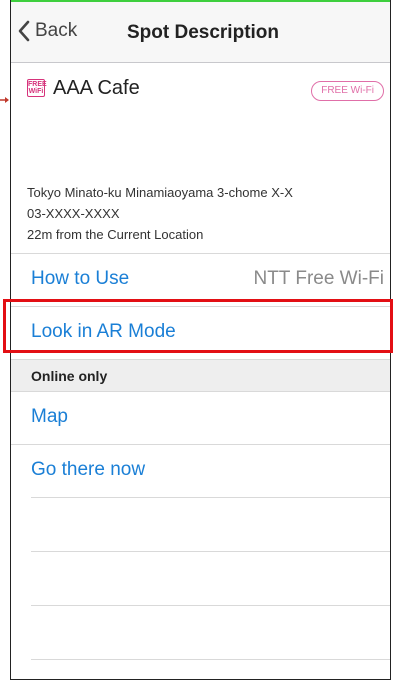 This screenshot has height=684, width=395. Describe the element at coordinates (80, 278) in the screenshot. I see `how-to-use-label: How to Use` at that location.